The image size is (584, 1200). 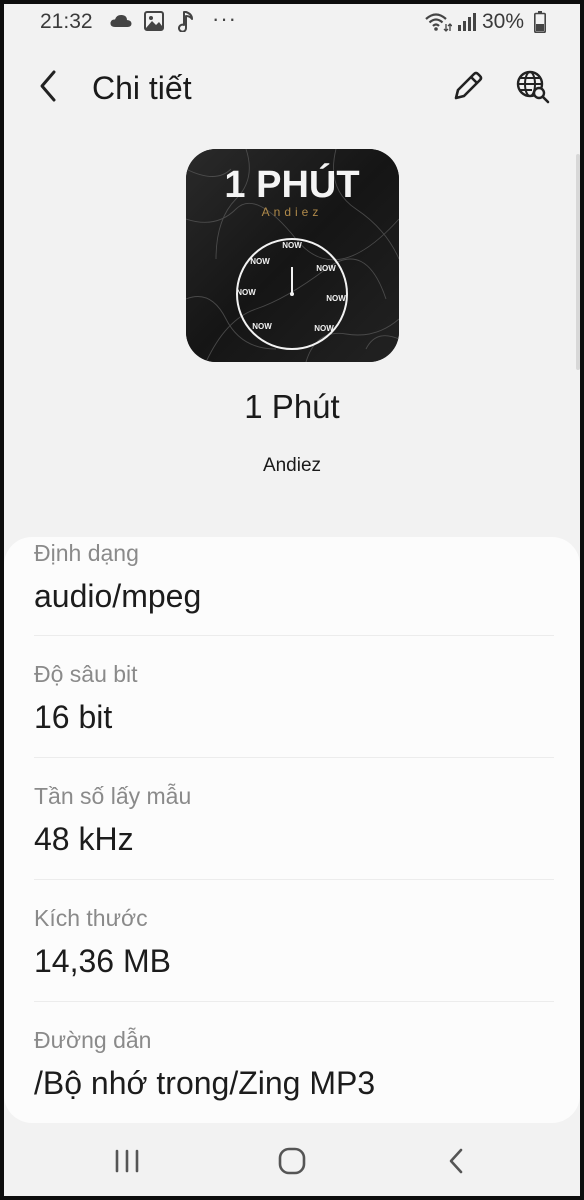 I want to click on battery-icon, so click(x=540, y=22).